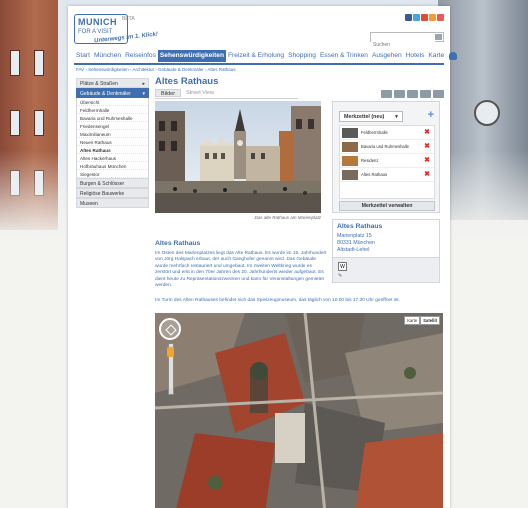  What do you see at coordinates (112, 183) in the screenshot?
I see `sidebar-section-burgen: Burgen & Schlösser` at bounding box center [112, 183].